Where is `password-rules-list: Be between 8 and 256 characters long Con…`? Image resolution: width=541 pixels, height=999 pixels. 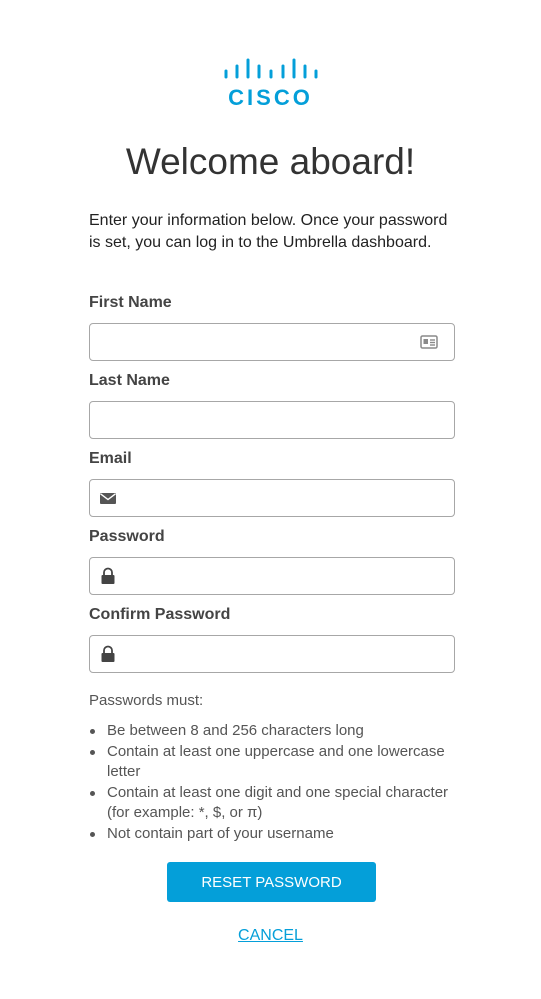 password-rules-list: Be between 8 and 256 characters long Con… is located at coordinates (276, 782).